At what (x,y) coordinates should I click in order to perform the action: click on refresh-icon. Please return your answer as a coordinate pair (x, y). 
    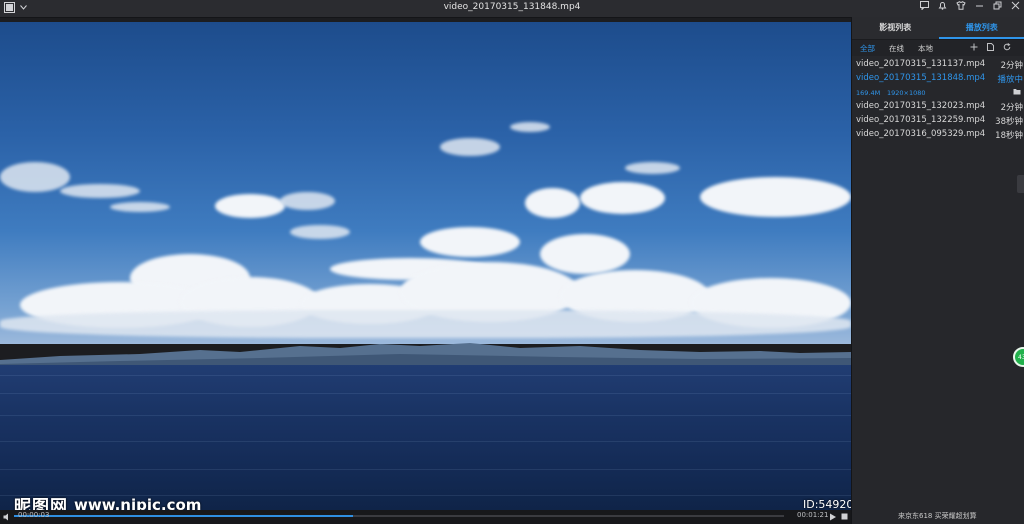
    Looking at the image, I should click on (1007, 47).